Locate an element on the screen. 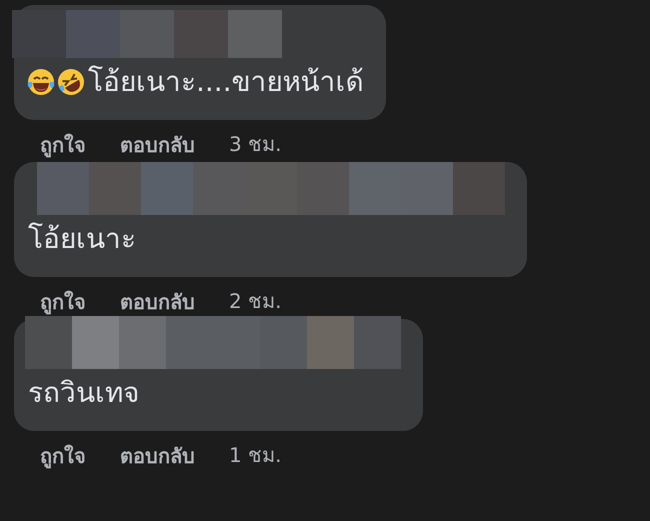 The image size is (650, 521). rolling-laugh-emoji-icon is located at coordinates (71, 82).